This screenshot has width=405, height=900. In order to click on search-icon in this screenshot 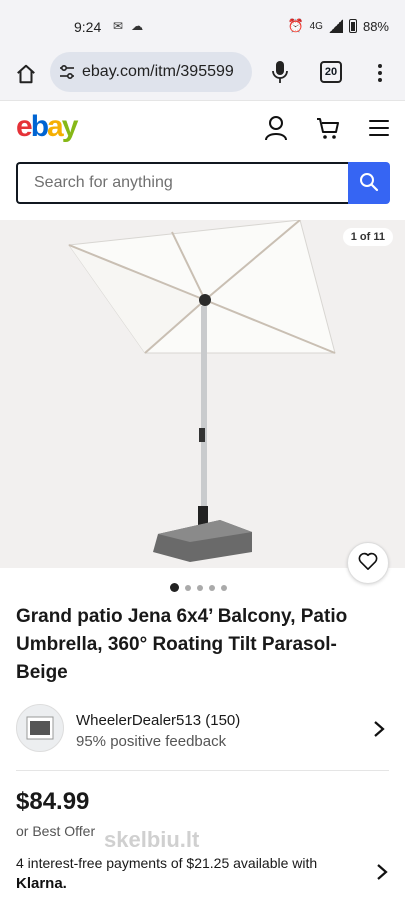, I will do `click(369, 183)`.